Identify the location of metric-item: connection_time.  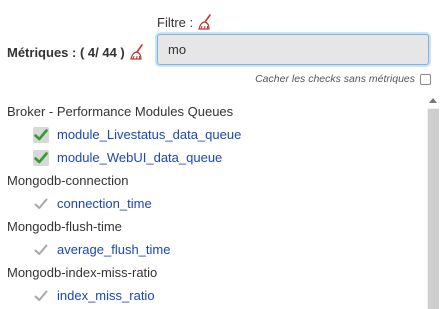
(213, 203).